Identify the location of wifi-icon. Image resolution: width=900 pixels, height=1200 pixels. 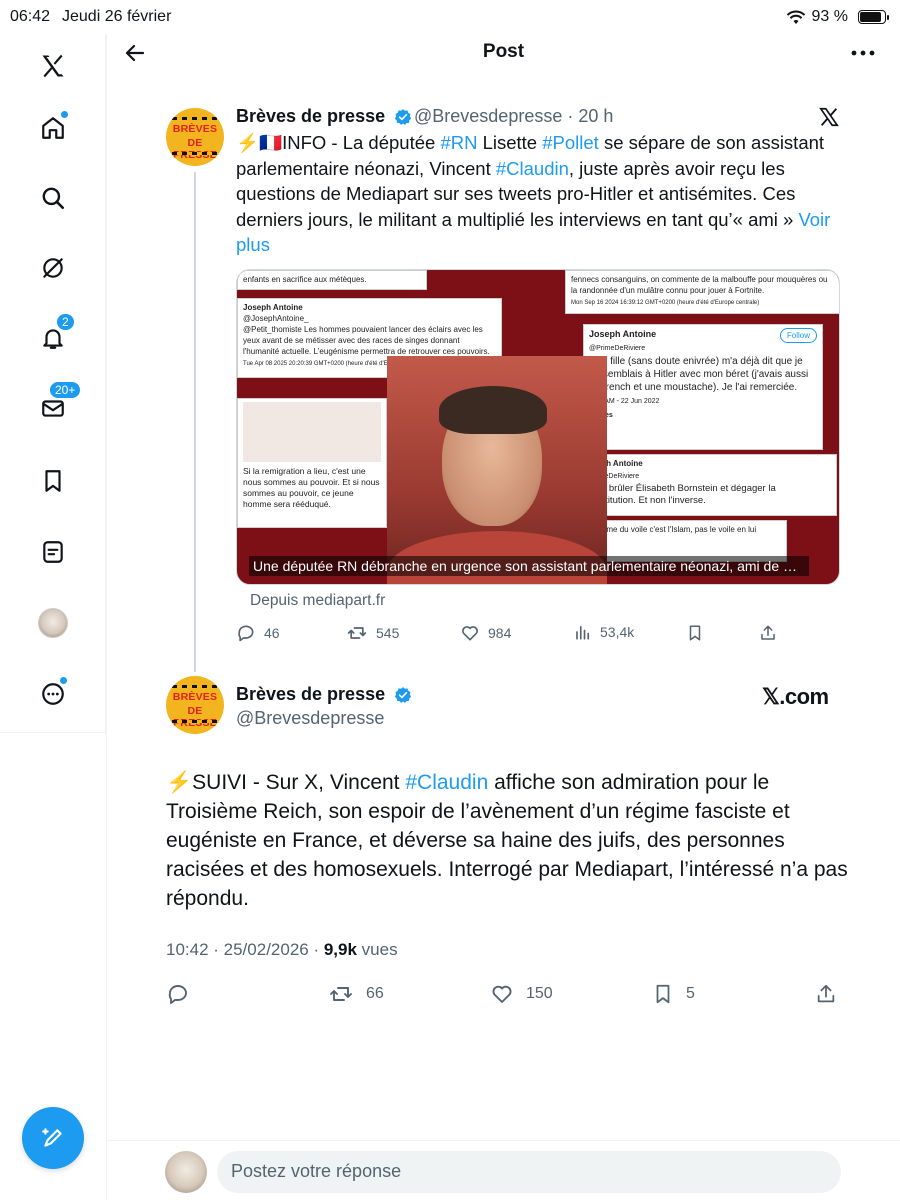
(795, 17).